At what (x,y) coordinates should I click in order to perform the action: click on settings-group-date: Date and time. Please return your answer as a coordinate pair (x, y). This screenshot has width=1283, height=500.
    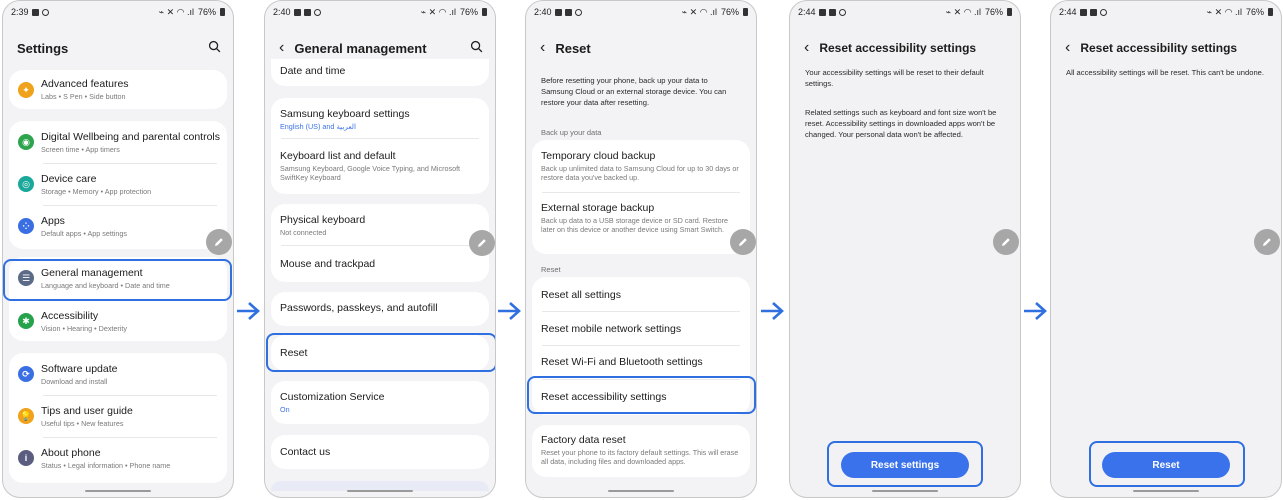
    Looking at the image, I should click on (380, 72).